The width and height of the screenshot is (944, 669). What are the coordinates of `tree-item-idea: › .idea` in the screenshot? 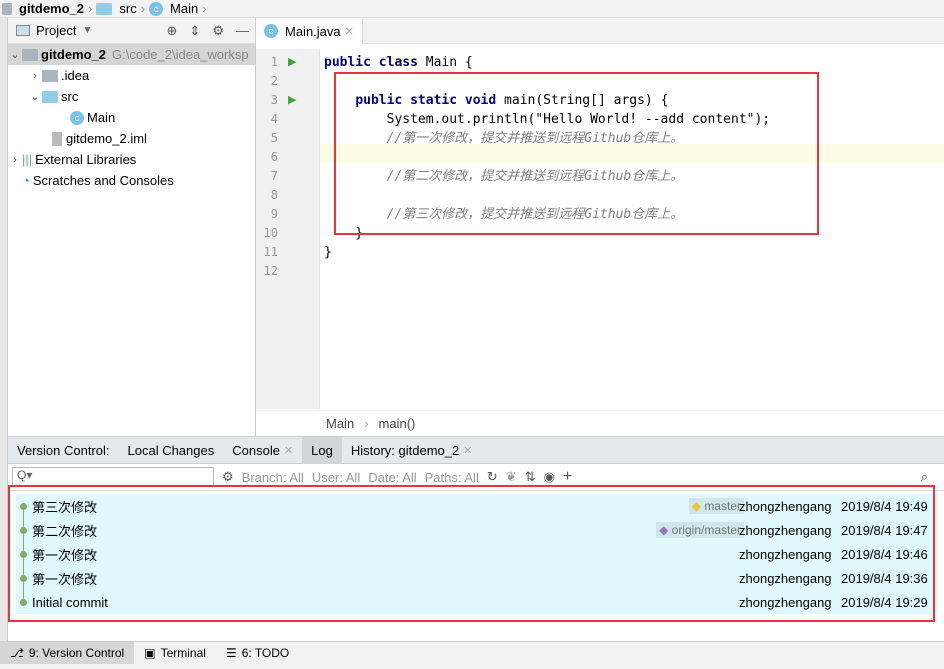 It's located at (131, 75).